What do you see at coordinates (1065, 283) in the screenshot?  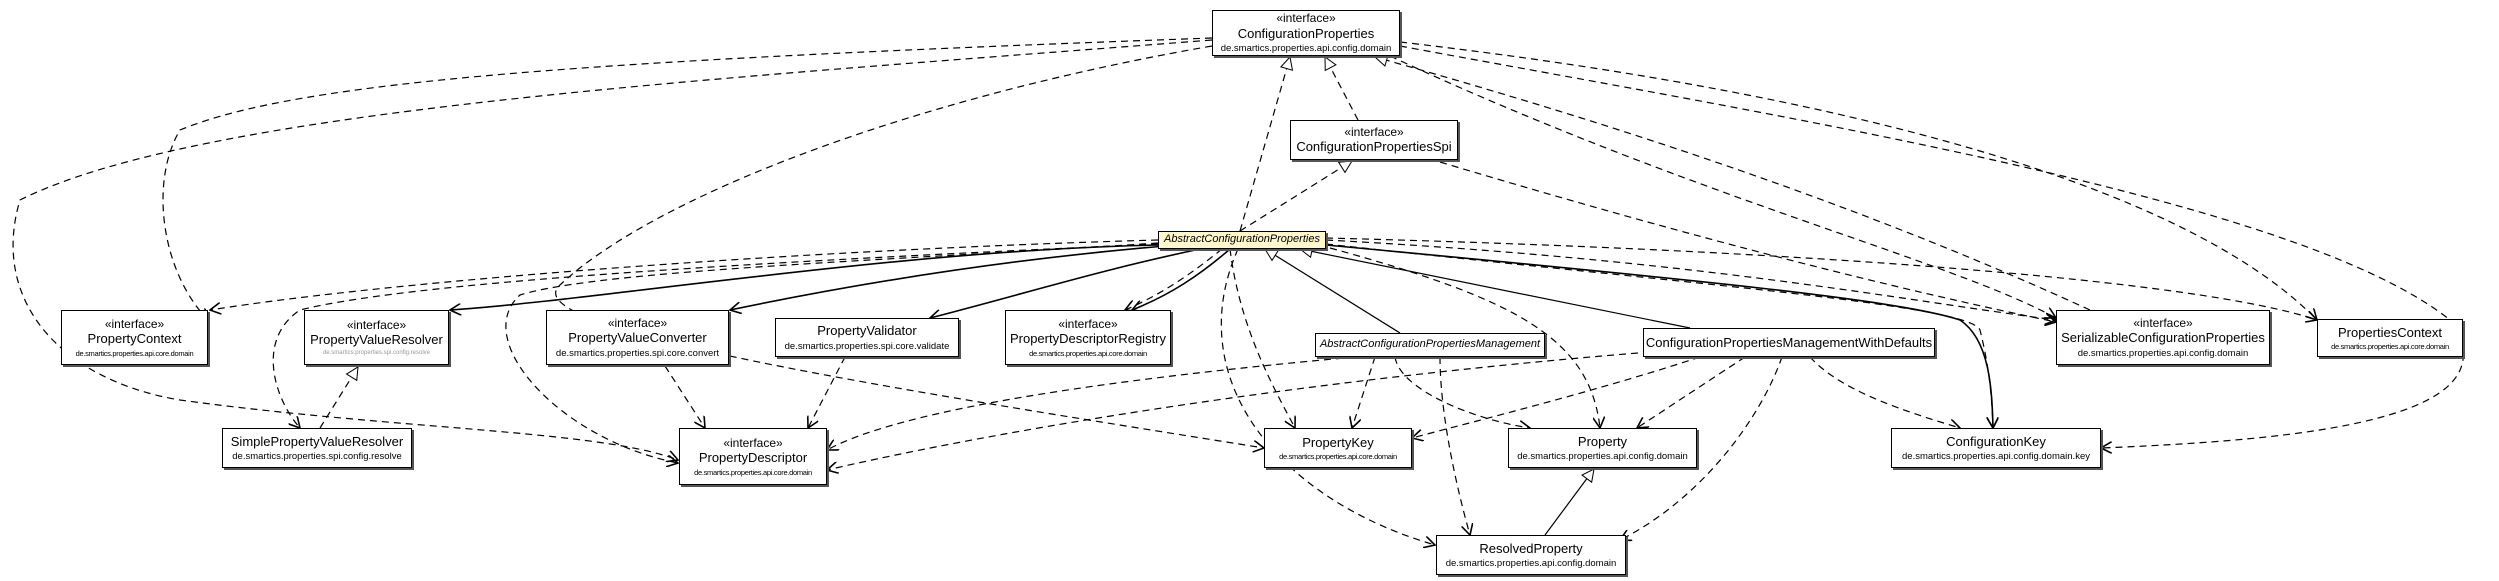 I see `edge-association-abstractConfigurationProperties-to-propertyValidator` at bounding box center [1065, 283].